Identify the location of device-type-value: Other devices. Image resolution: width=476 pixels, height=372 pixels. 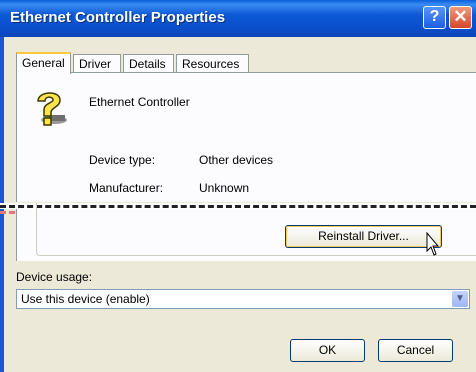
(236, 160).